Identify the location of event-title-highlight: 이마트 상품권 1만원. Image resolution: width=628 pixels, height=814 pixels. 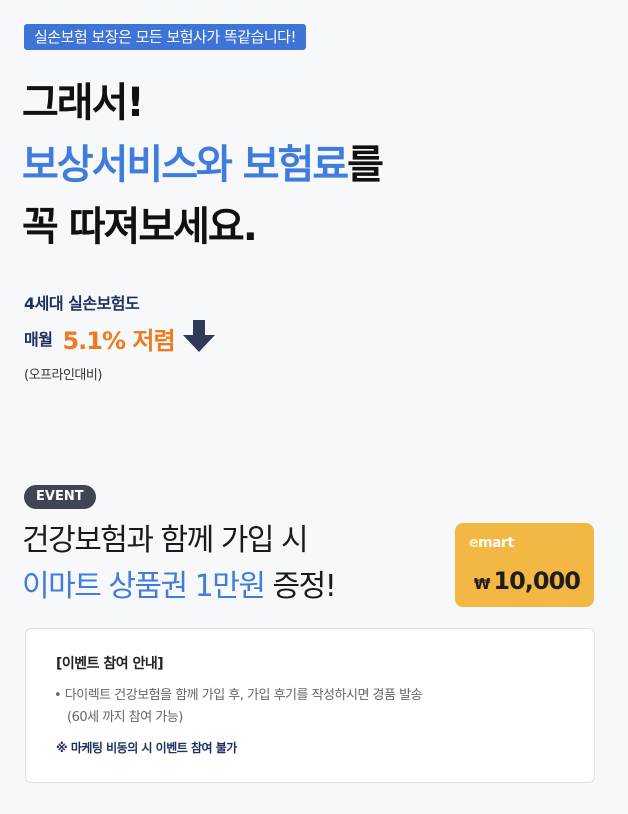
(144, 586).